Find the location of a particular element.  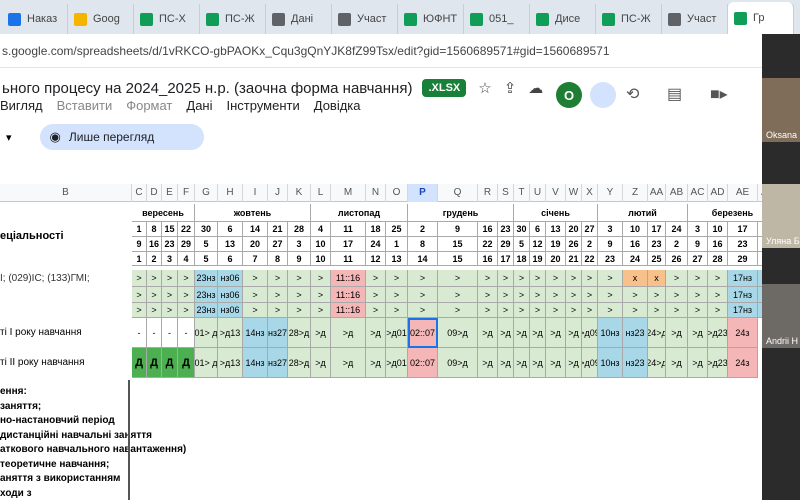

column-header: I is located at coordinates (255, 193).